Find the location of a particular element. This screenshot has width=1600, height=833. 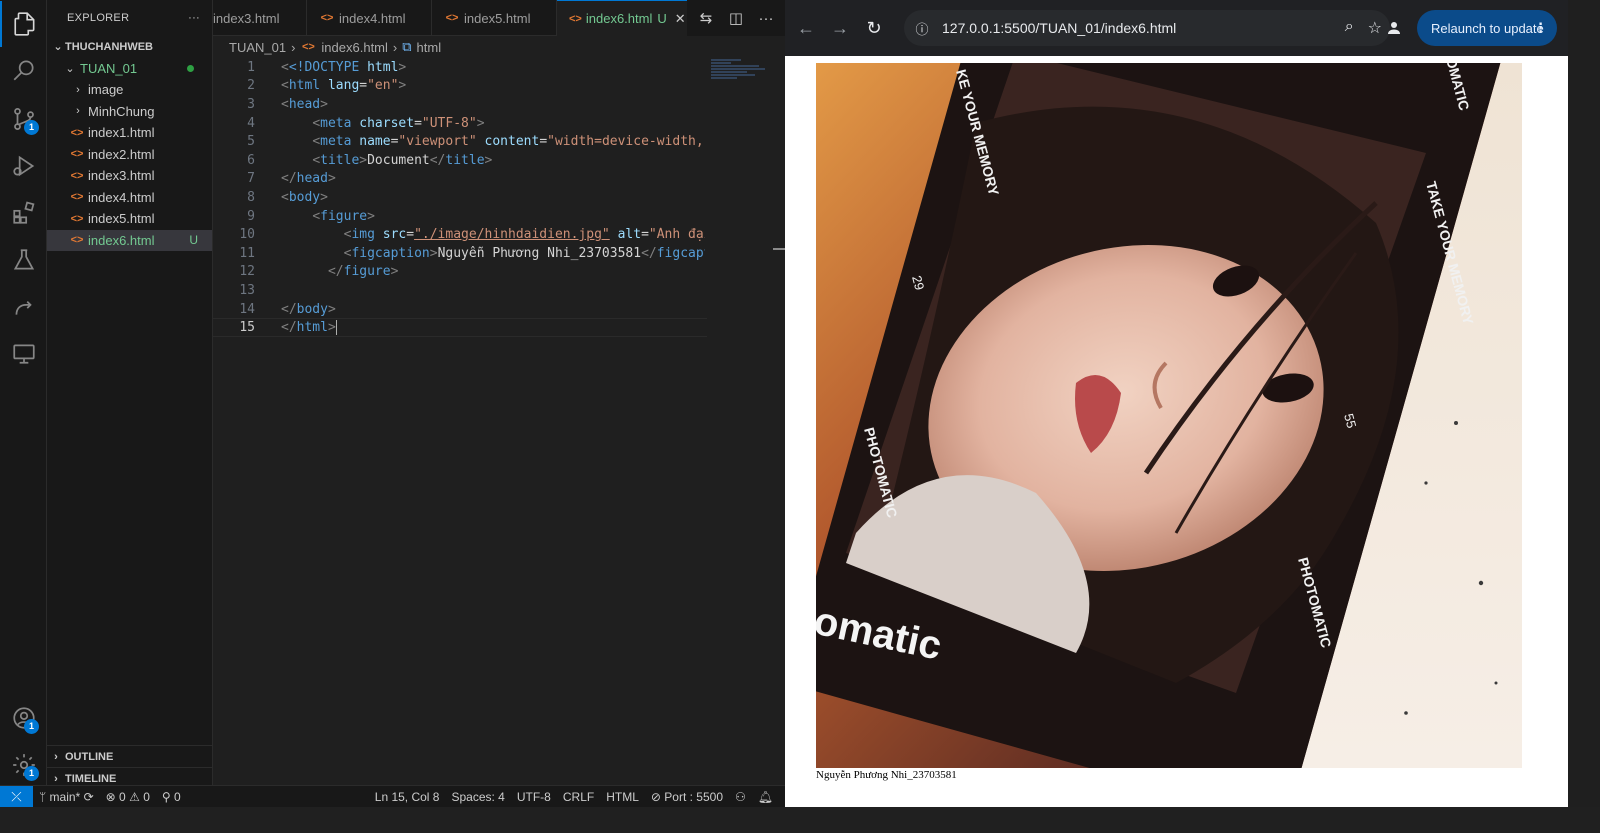

address-bar: ⓘ 127.0.0.1:5500/TUAN_01/index6.html ⌕ ☆ is located at coordinates (1147, 28).